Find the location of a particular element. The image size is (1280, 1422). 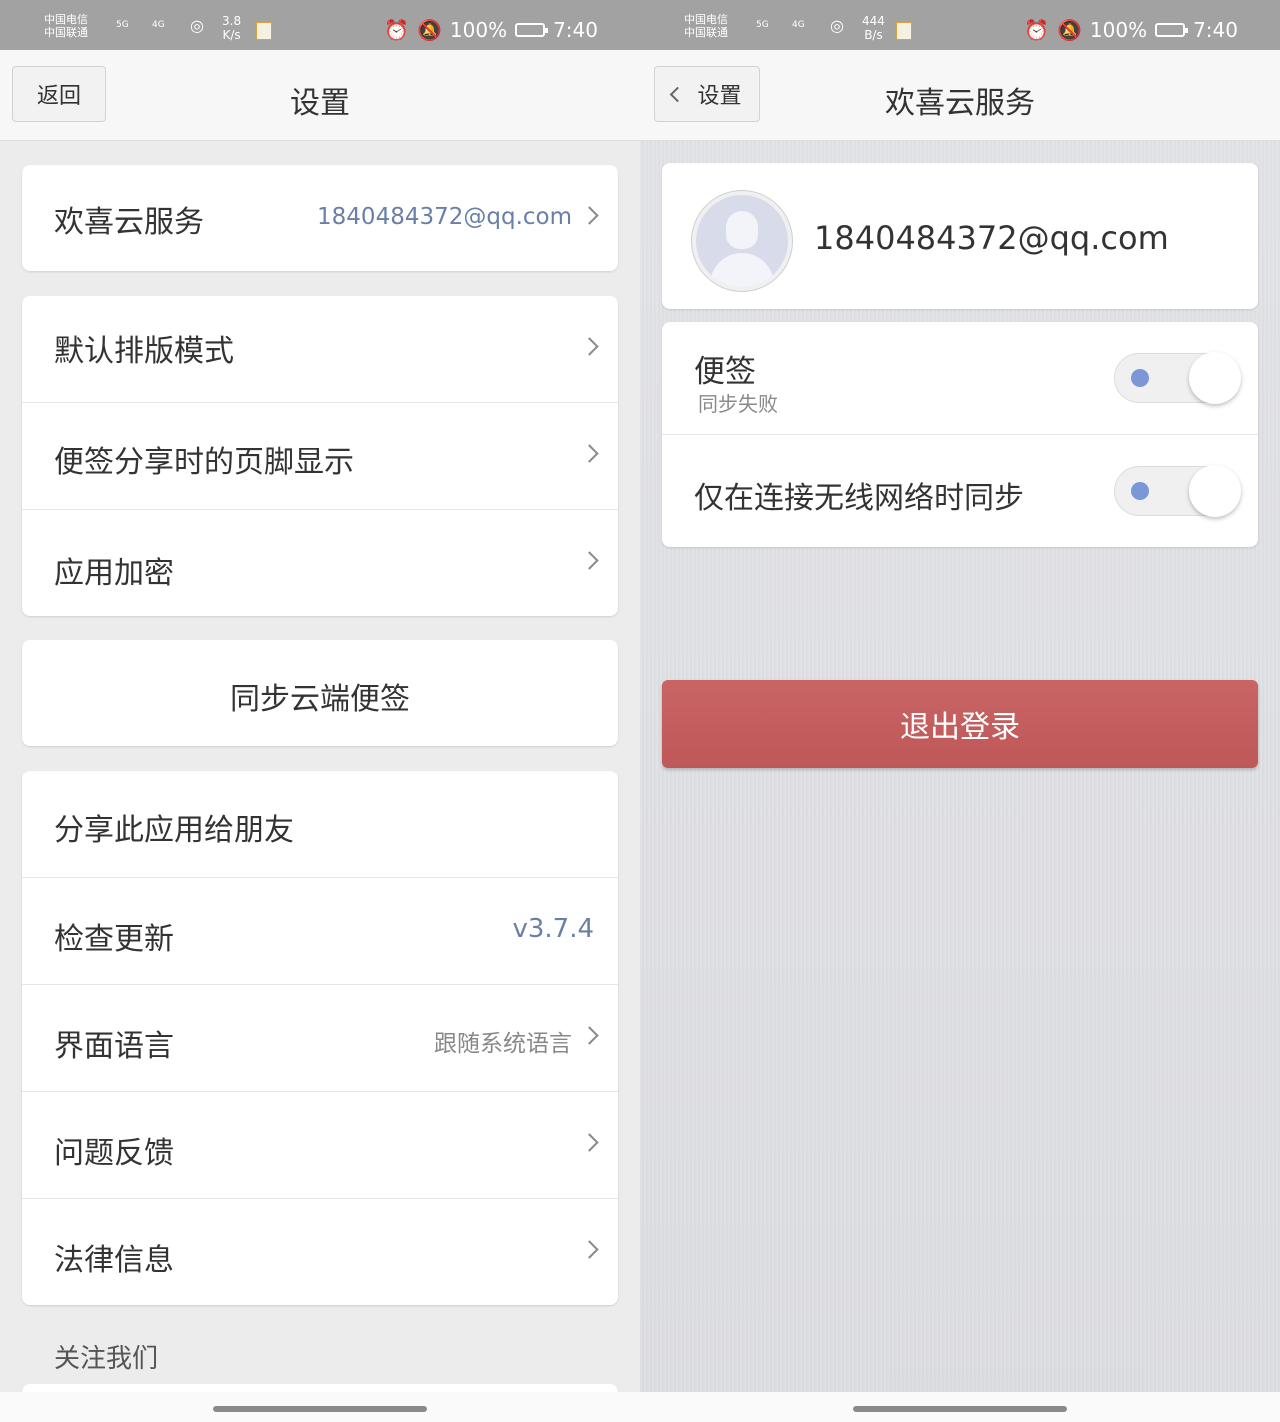

notes-sync-label: 便签 is located at coordinates (725, 372).